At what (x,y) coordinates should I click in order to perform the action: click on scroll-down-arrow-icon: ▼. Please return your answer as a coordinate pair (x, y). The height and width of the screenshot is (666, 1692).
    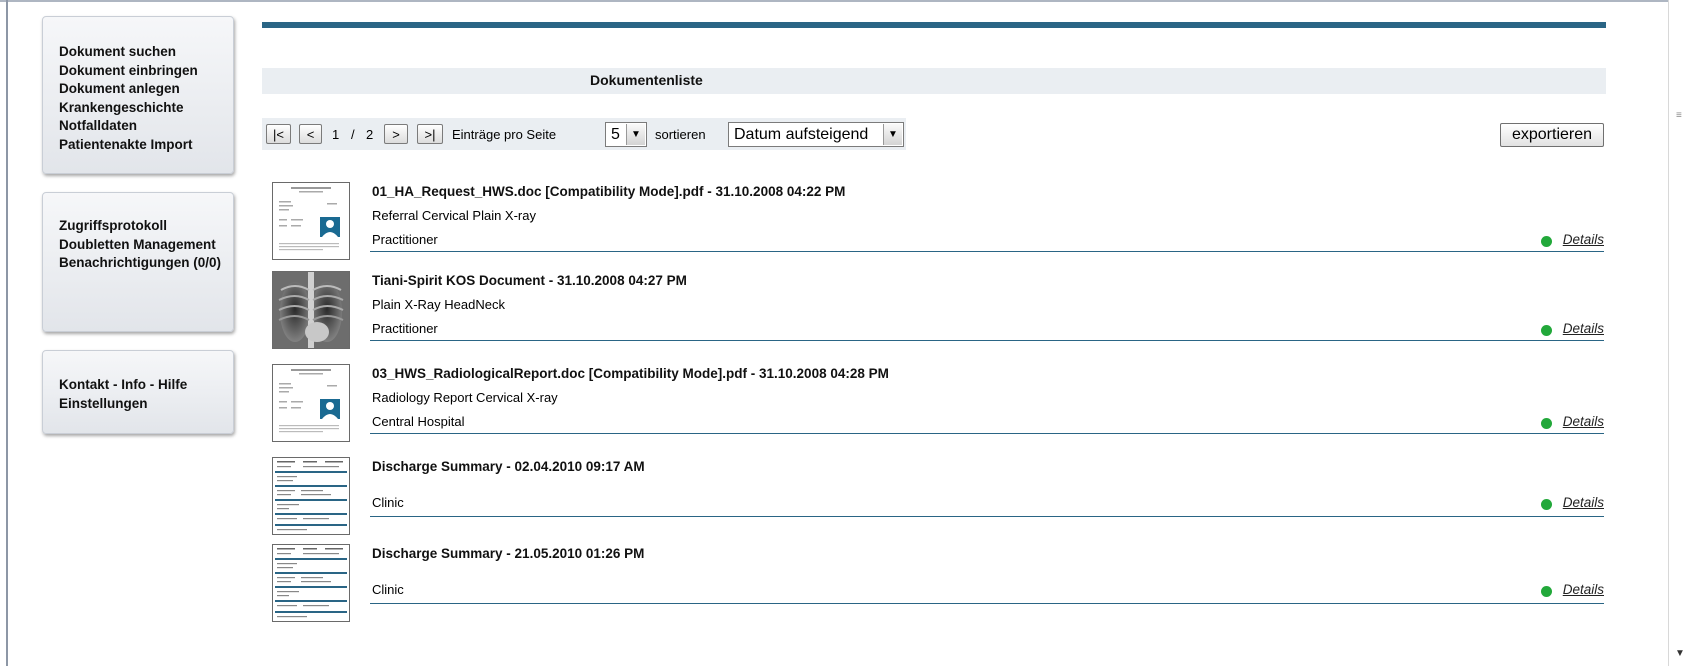
    Looking at the image, I should click on (1680, 653).